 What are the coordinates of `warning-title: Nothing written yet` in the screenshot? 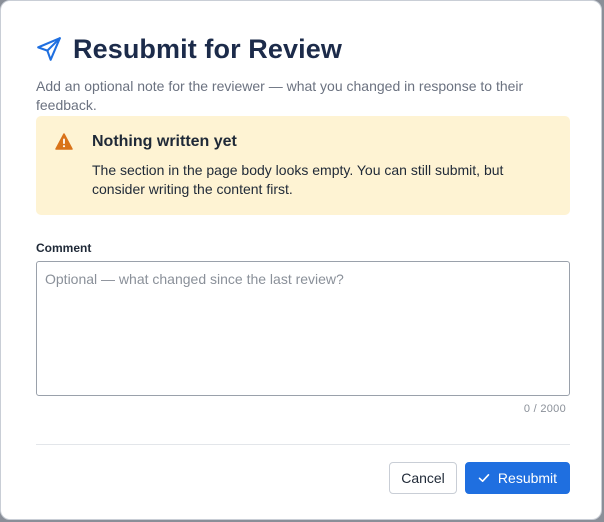 It's located at (164, 141).